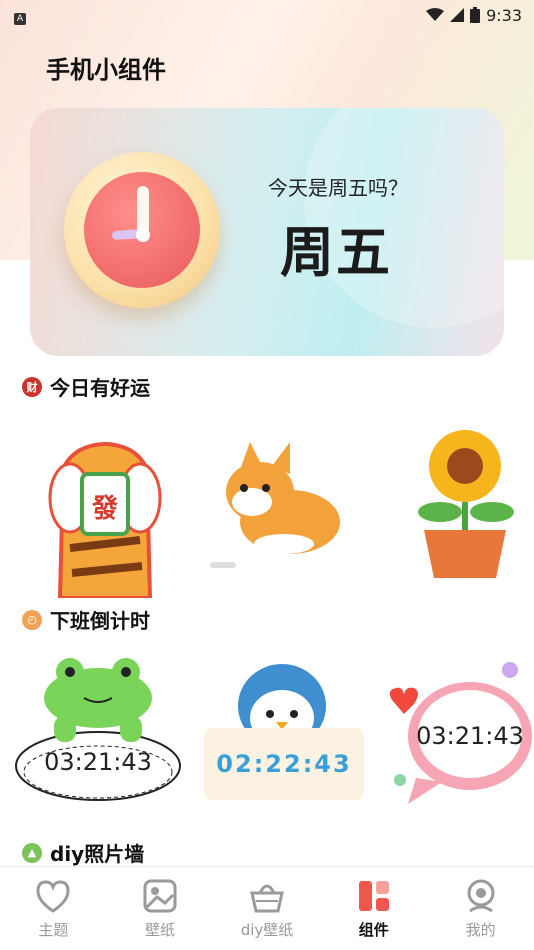 The width and height of the screenshot is (534, 950). I want to click on bubble-timer-widget: 03:21:43, so click(459, 735).